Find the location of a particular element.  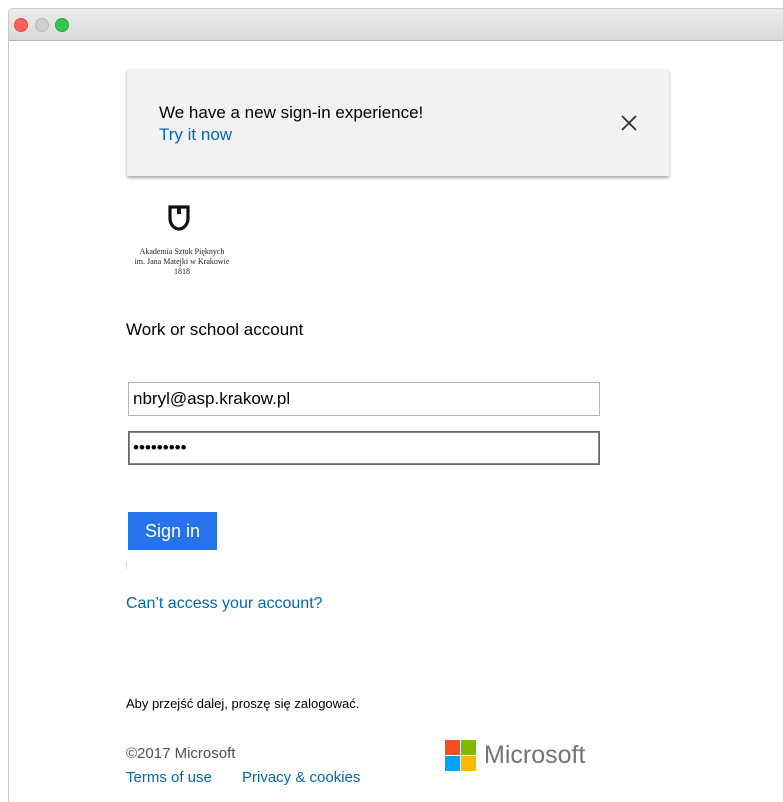

logo-text-line-1: Akademia Sztuk Pięknych is located at coordinates (182, 251).